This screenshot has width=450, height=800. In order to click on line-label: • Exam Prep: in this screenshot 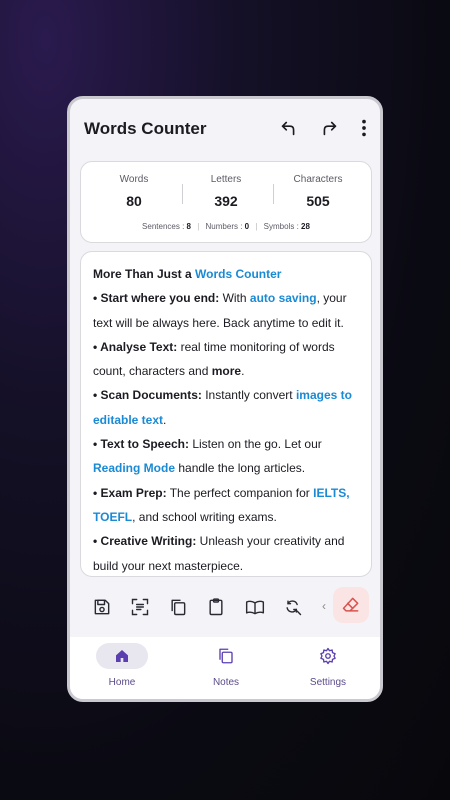, I will do `click(130, 492)`.